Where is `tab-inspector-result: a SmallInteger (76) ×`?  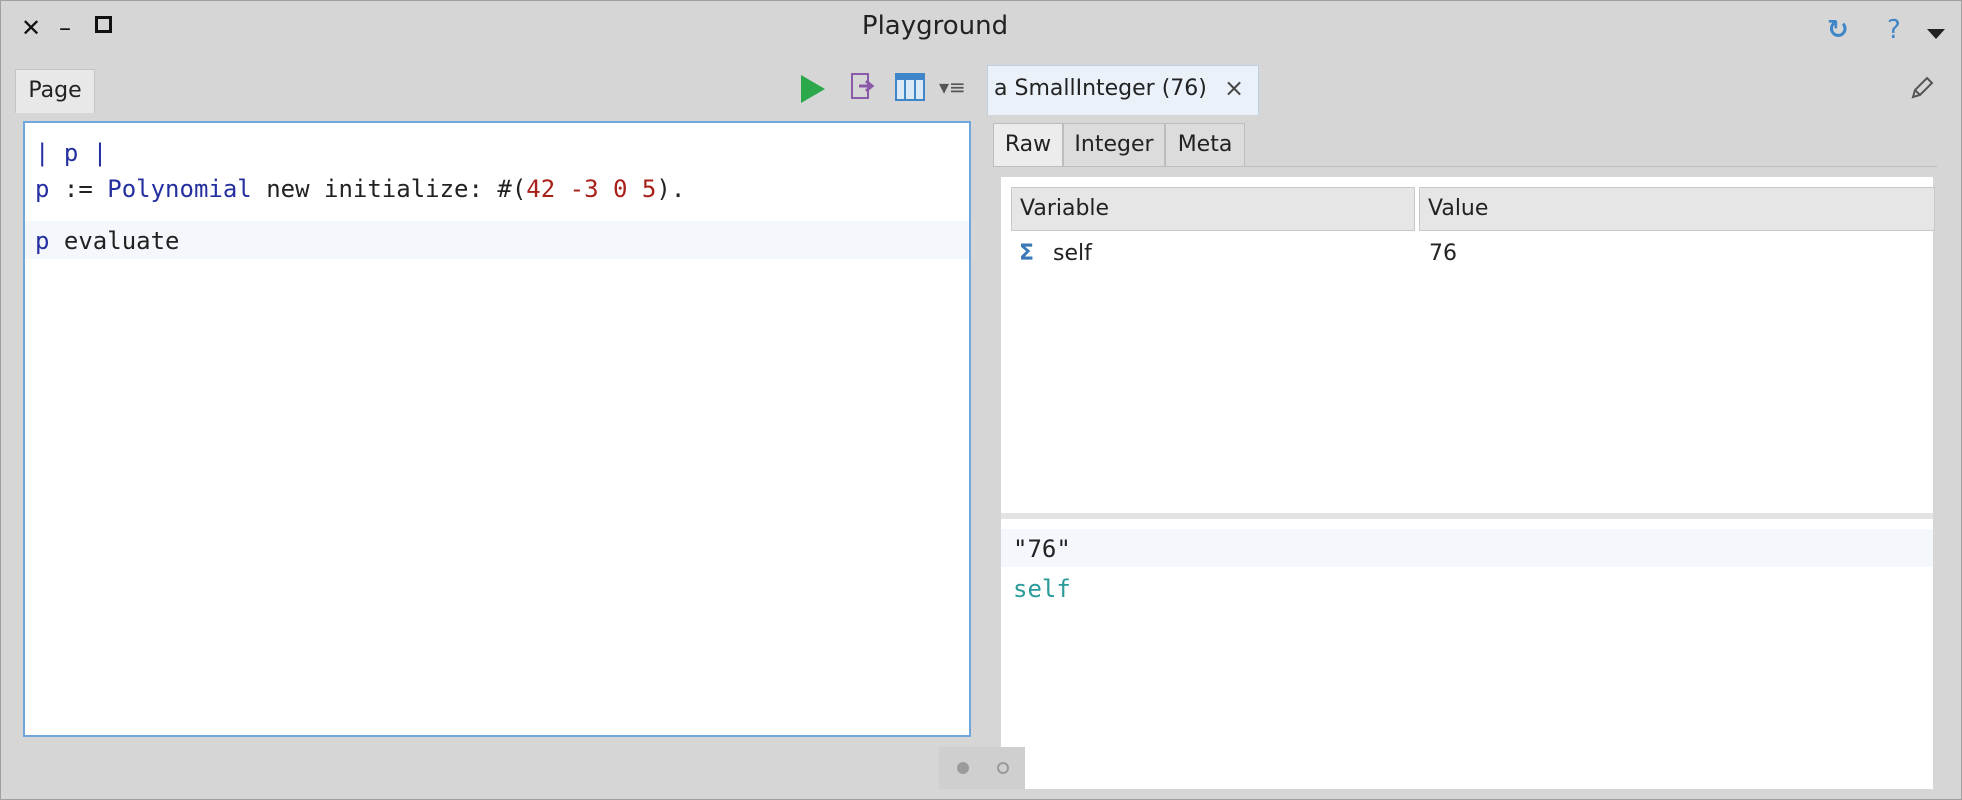
tab-inspector-result: a SmallInteger (76) × is located at coordinates (1123, 90).